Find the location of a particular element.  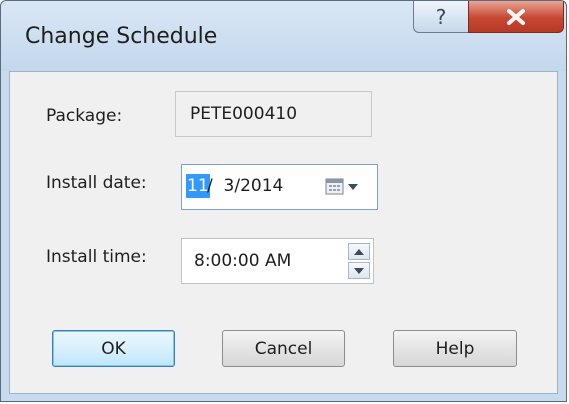

ok-button: OK is located at coordinates (113, 348).